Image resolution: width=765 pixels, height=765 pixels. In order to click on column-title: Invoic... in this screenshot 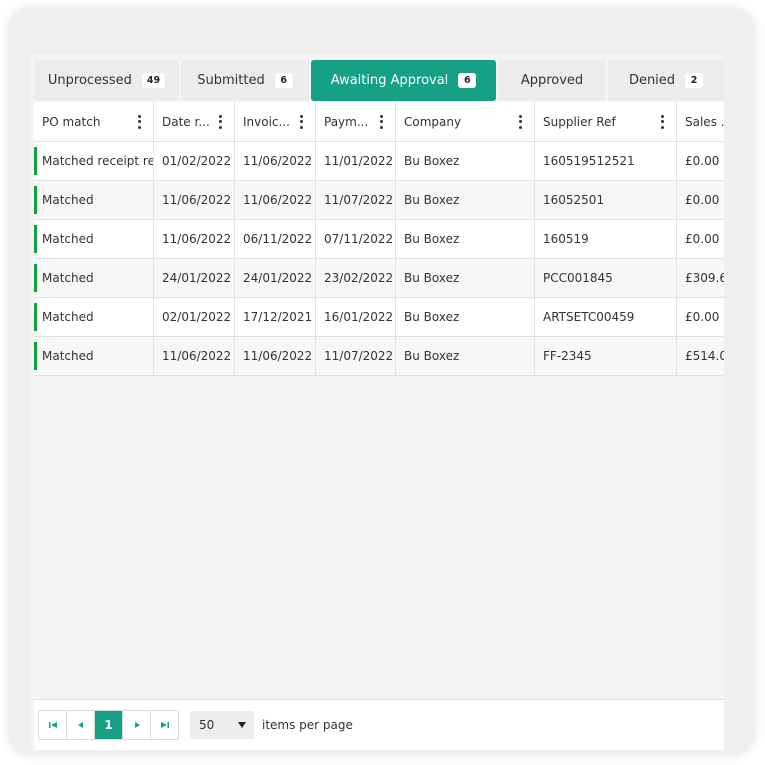, I will do `click(266, 121)`.